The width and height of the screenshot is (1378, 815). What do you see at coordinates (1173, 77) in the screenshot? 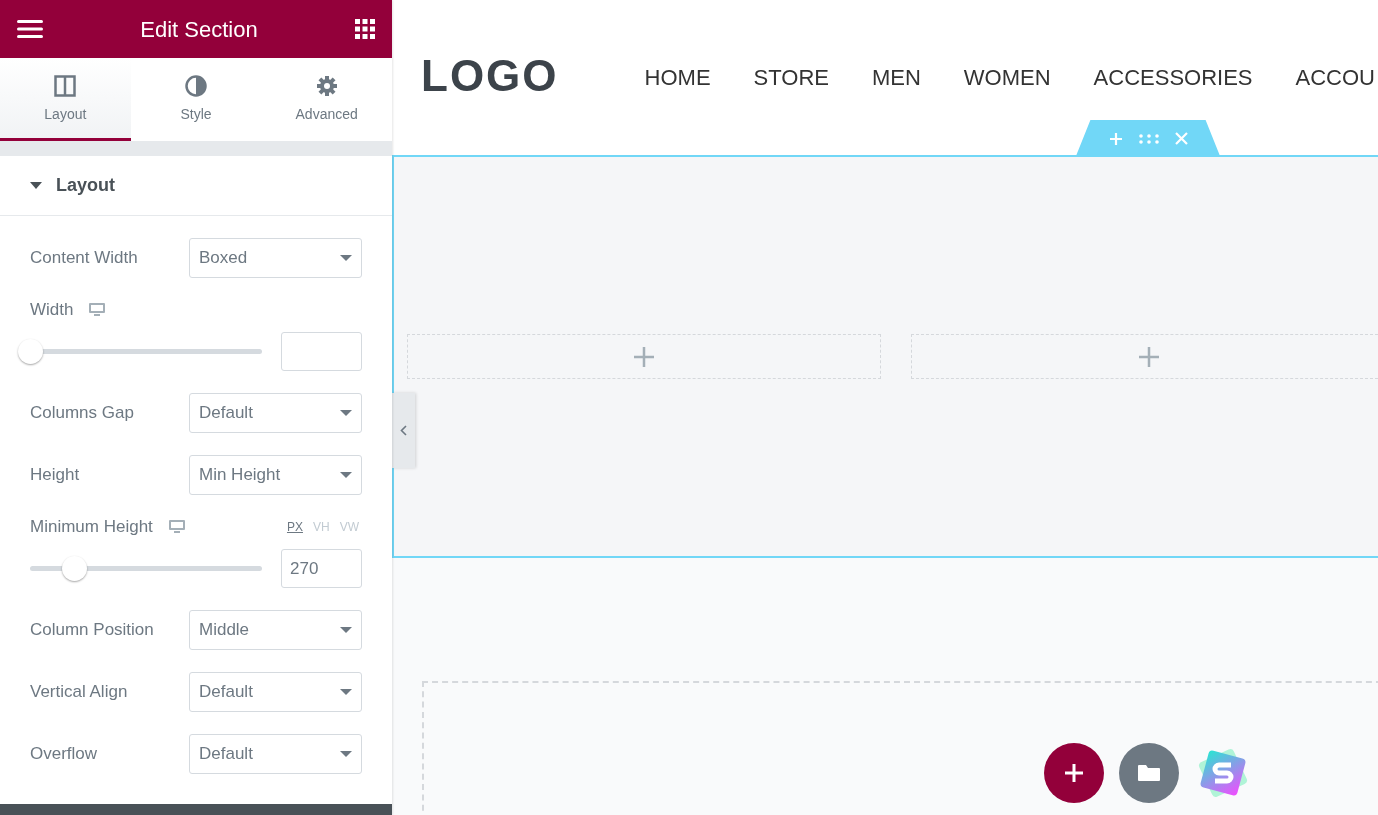
I see `nav-link: ACCESSORIES` at bounding box center [1173, 77].